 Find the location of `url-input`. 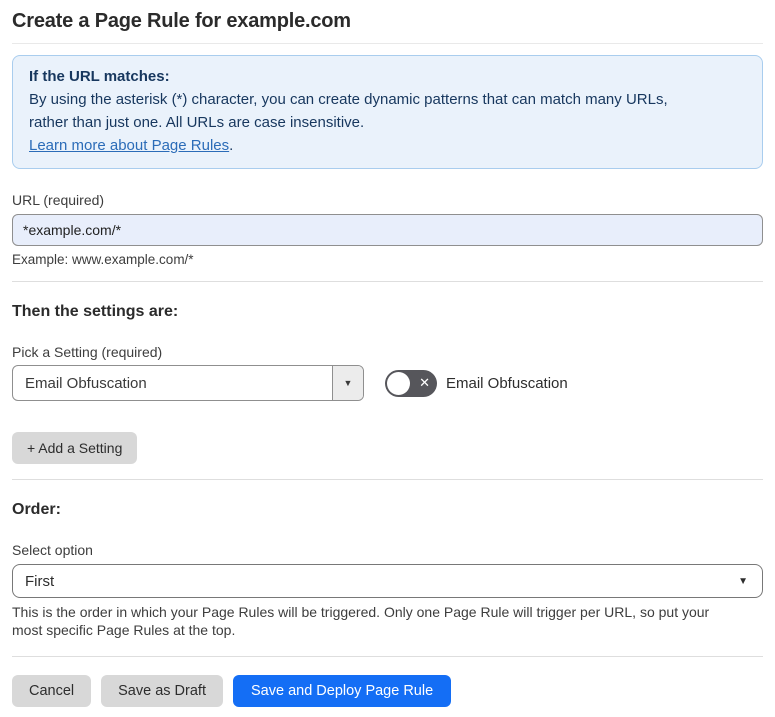

url-input is located at coordinates (387, 230).